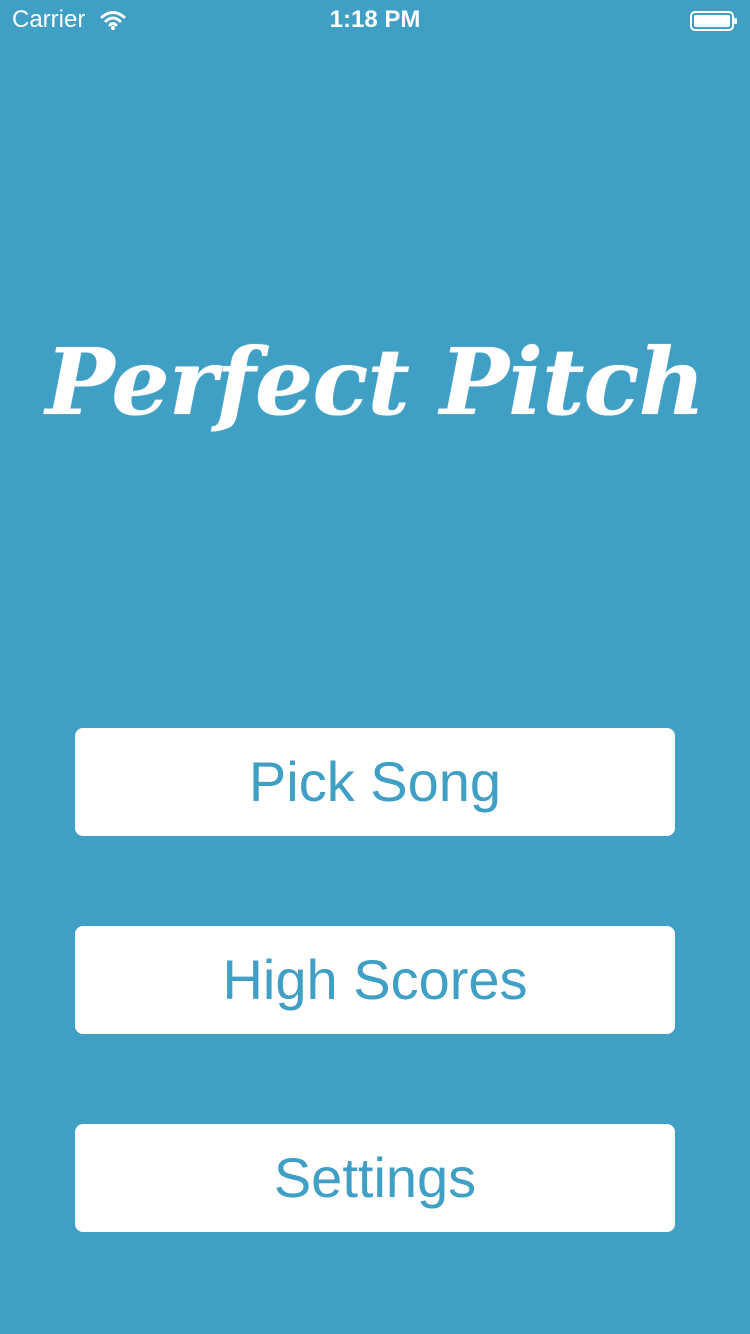  I want to click on high-scores-button: High Scores, so click(375, 980).